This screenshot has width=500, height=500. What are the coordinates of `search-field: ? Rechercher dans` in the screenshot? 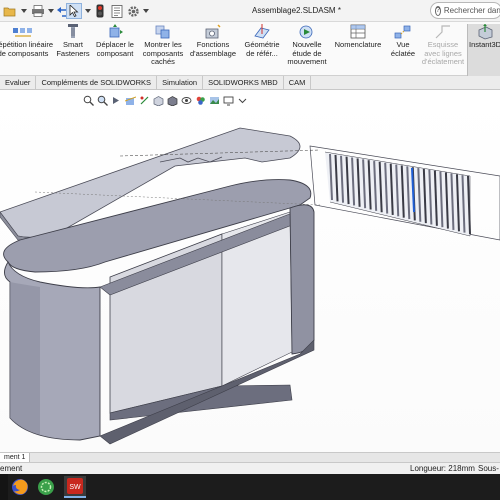 It's located at (465, 10).